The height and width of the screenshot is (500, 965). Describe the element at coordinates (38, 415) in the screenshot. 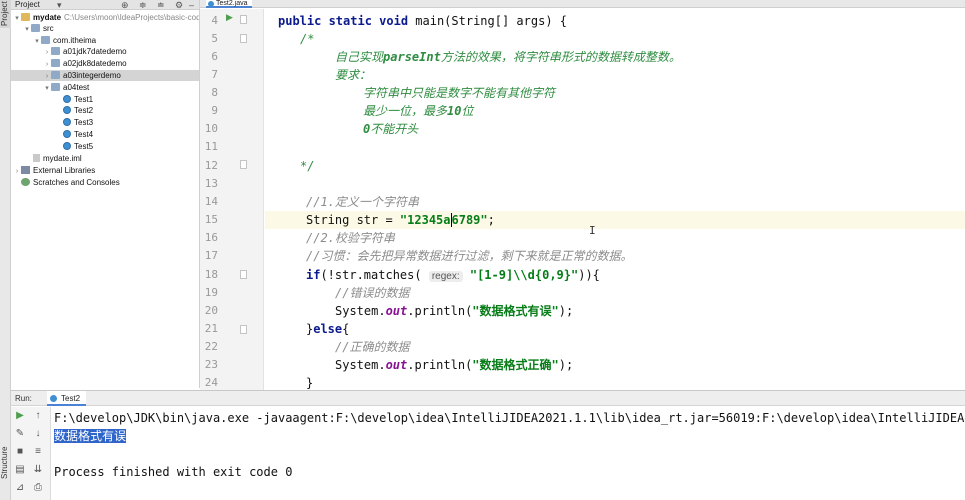

I see `scroll-up-icon: ↑` at that location.